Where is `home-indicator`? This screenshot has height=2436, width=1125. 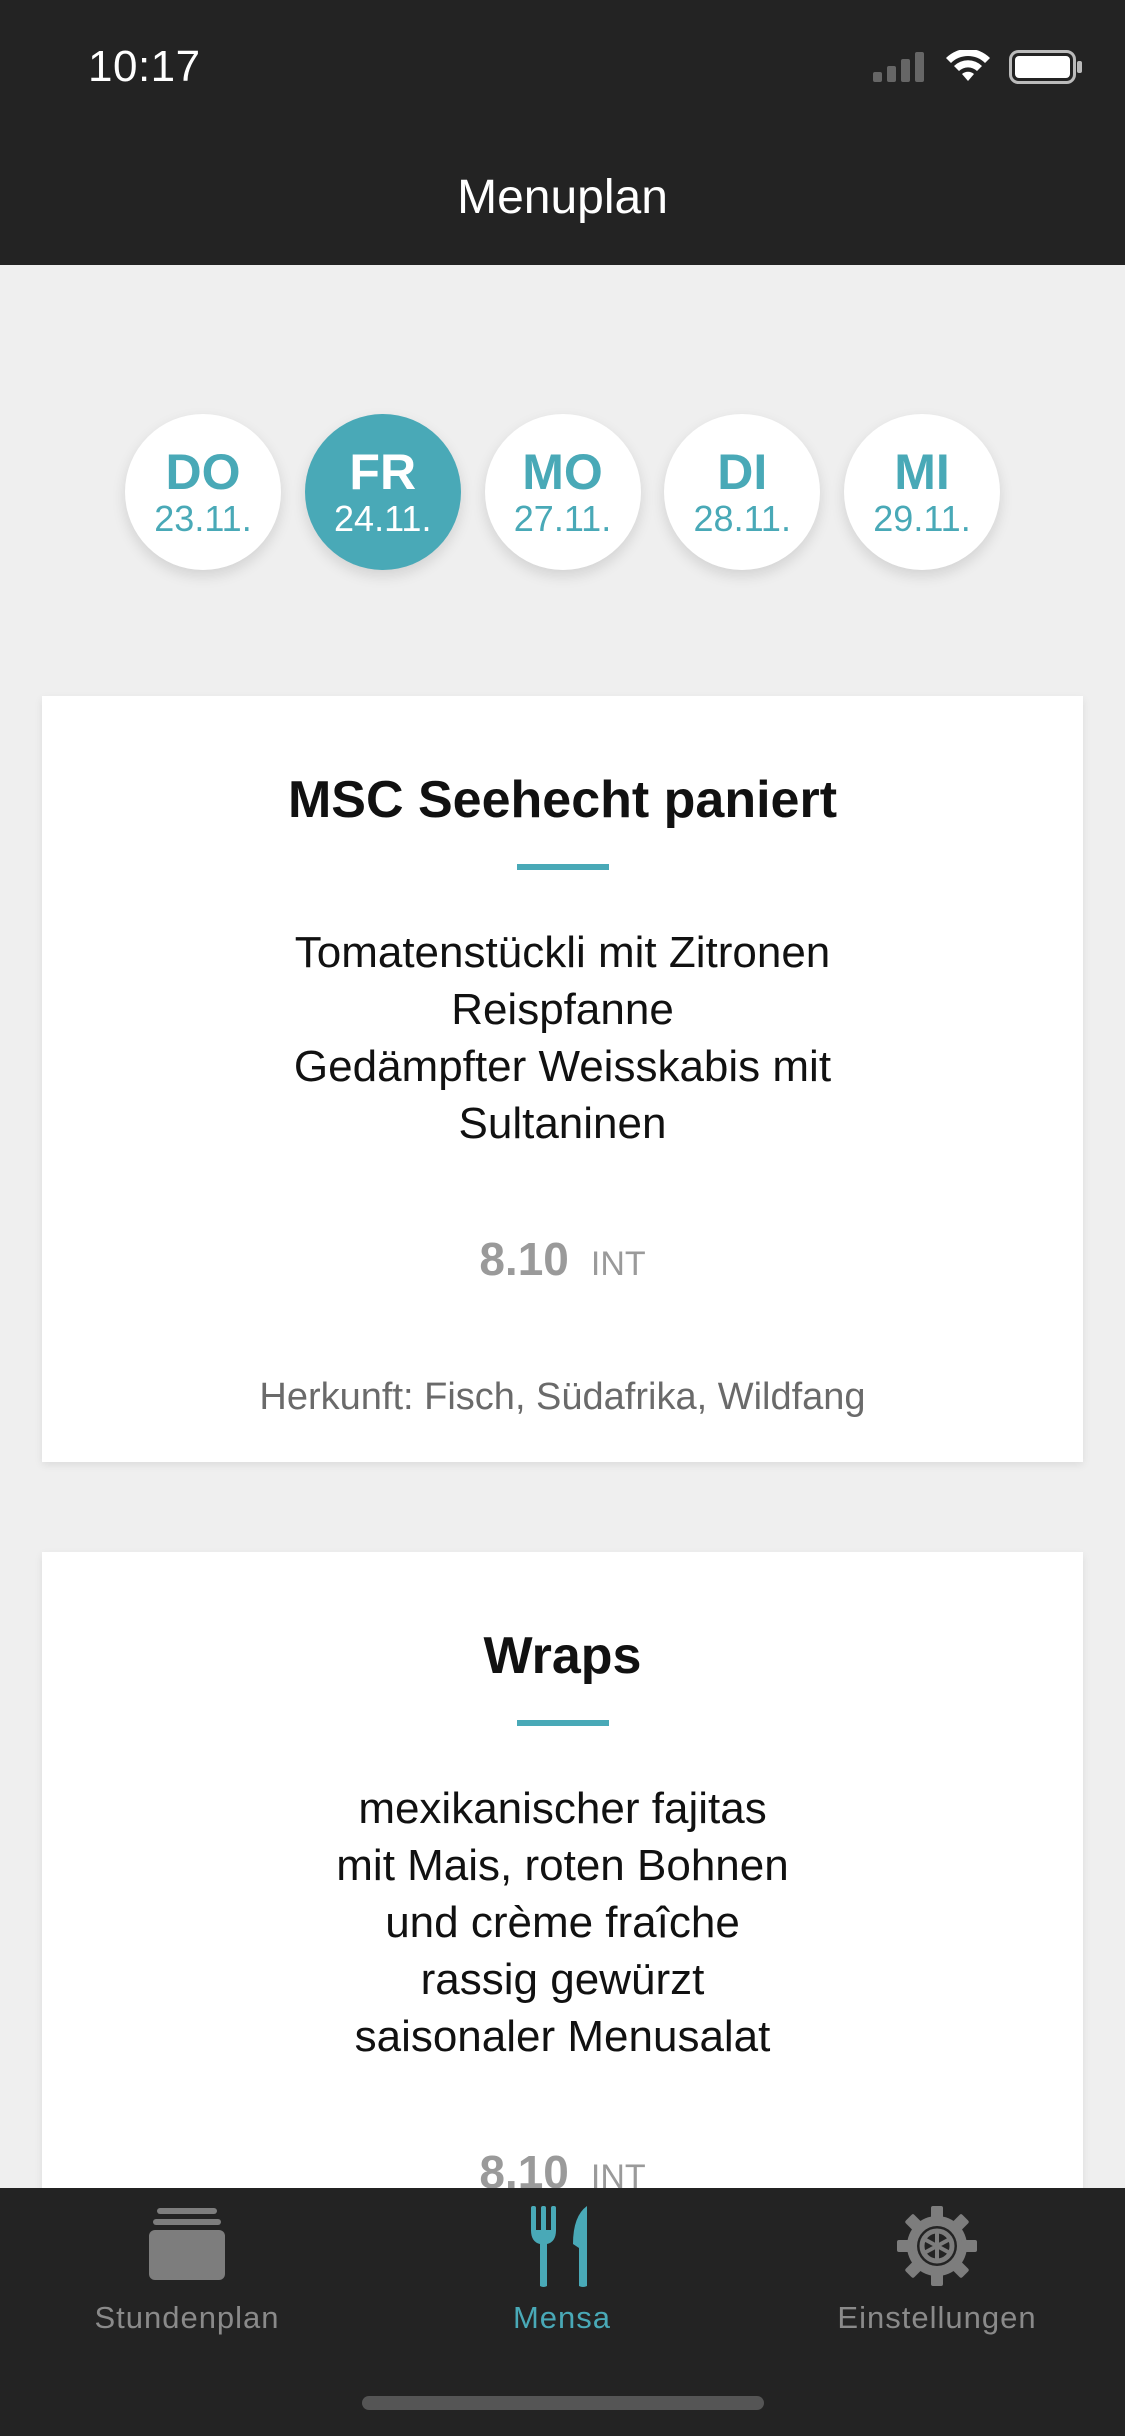 home-indicator is located at coordinates (563, 2403).